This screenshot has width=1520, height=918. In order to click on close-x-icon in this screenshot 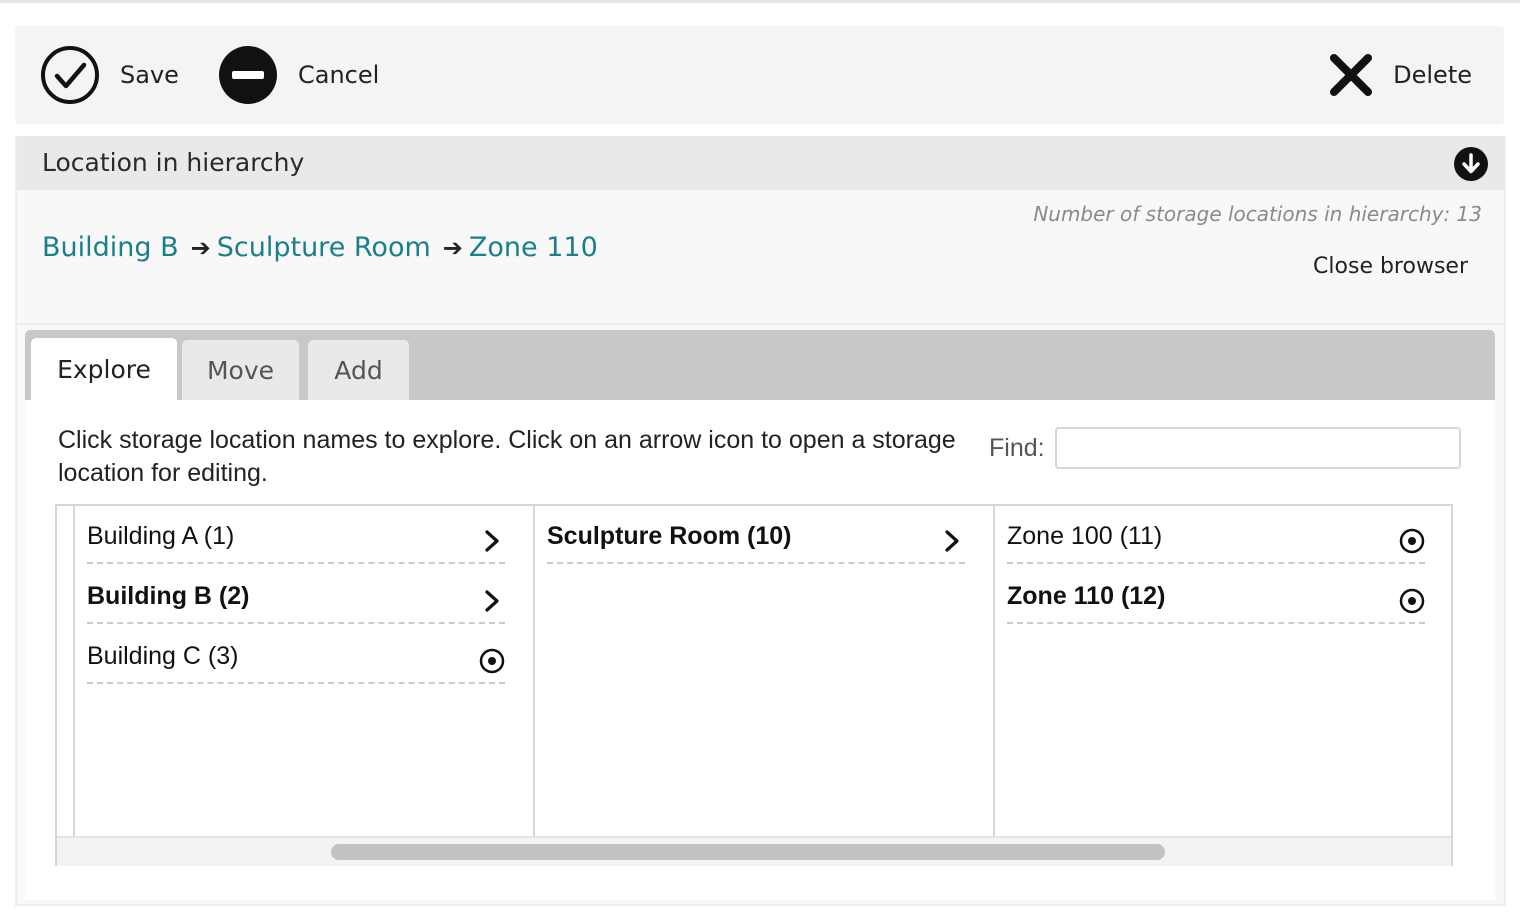, I will do `click(1351, 75)`.